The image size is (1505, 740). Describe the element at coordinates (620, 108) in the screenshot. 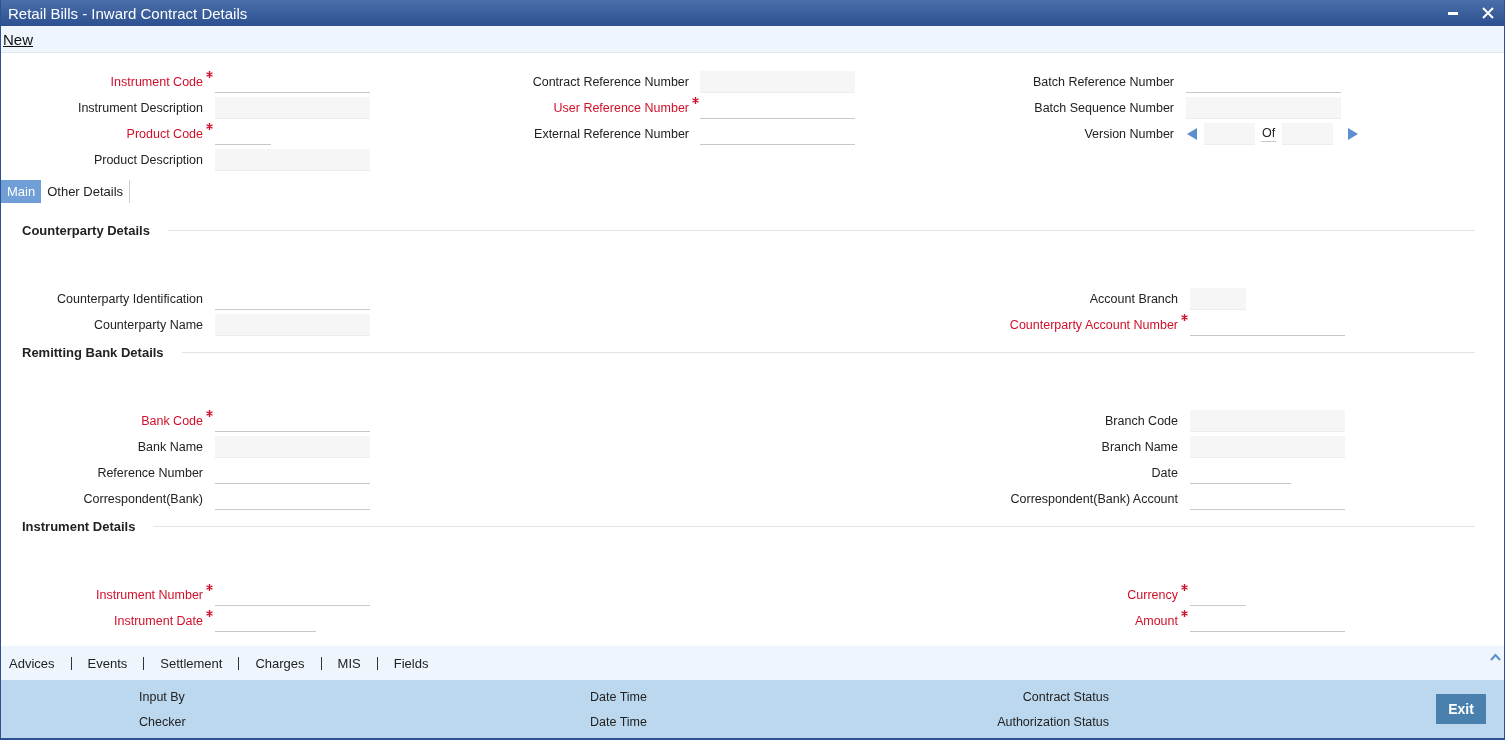

I see `field-label: User Reference Number` at that location.